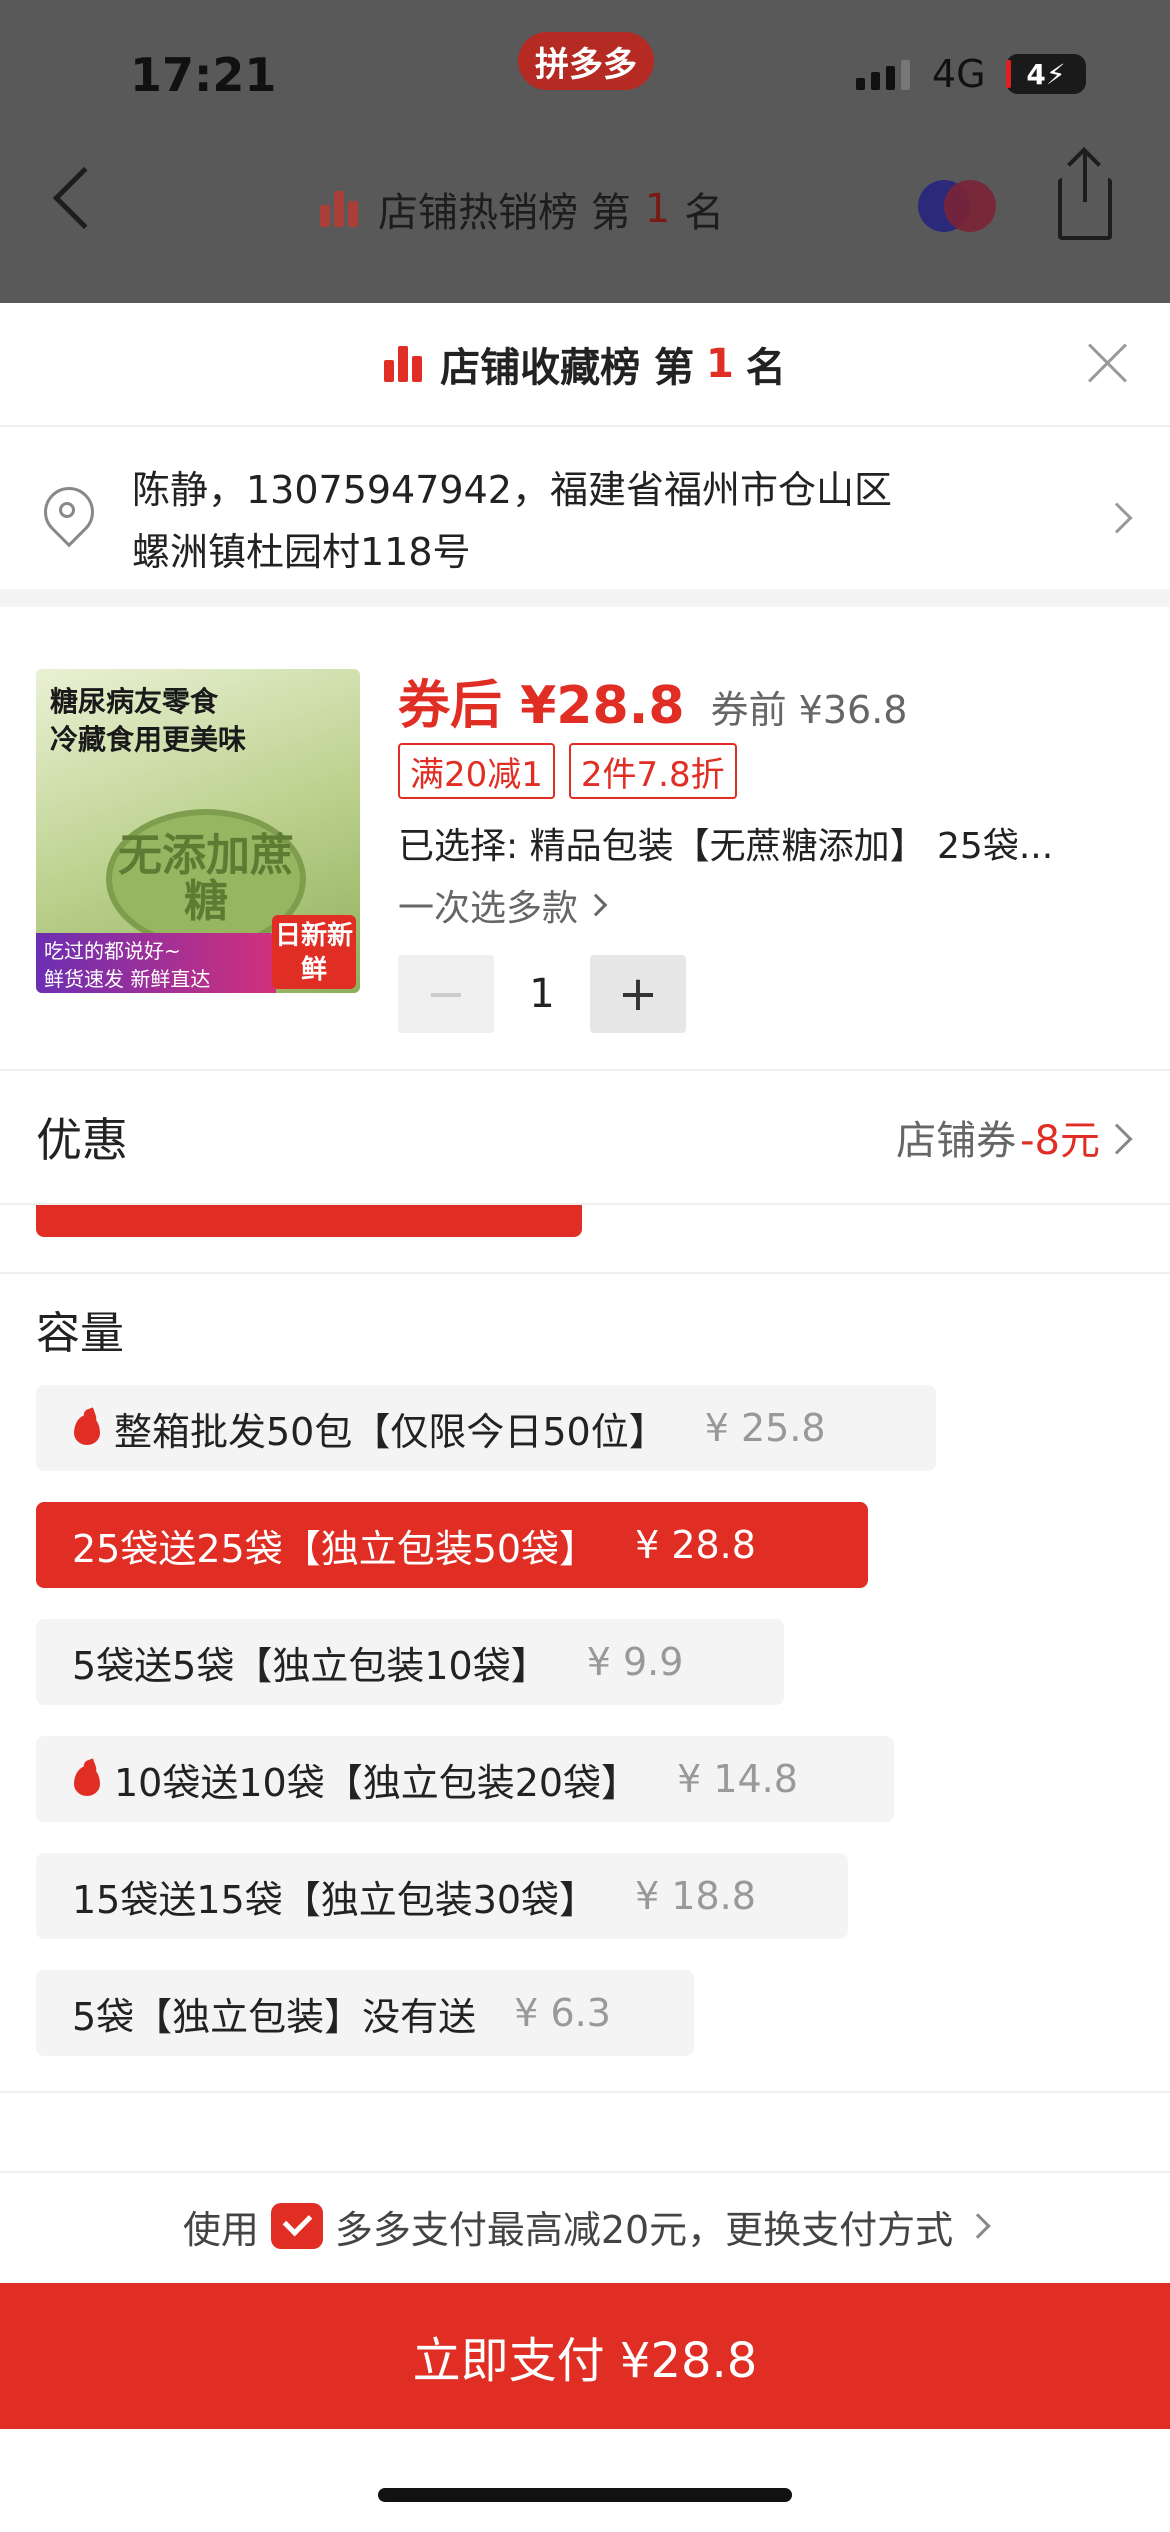  What do you see at coordinates (446, 994) in the screenshot?
I see `decrease-button: −` at bounding box center [446, 994].